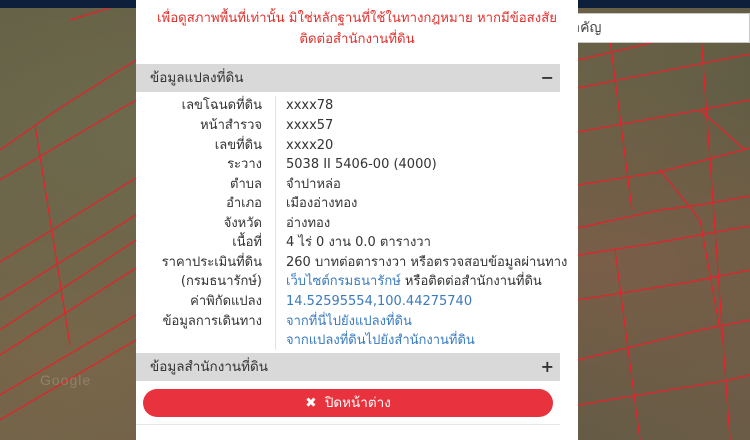 The height and width of the screenshot is (440, 750). What do you see at coordinates (247, 242) in the screenshot?
I see `row-label: เนื้อที่` at bounding box center [247, 242].